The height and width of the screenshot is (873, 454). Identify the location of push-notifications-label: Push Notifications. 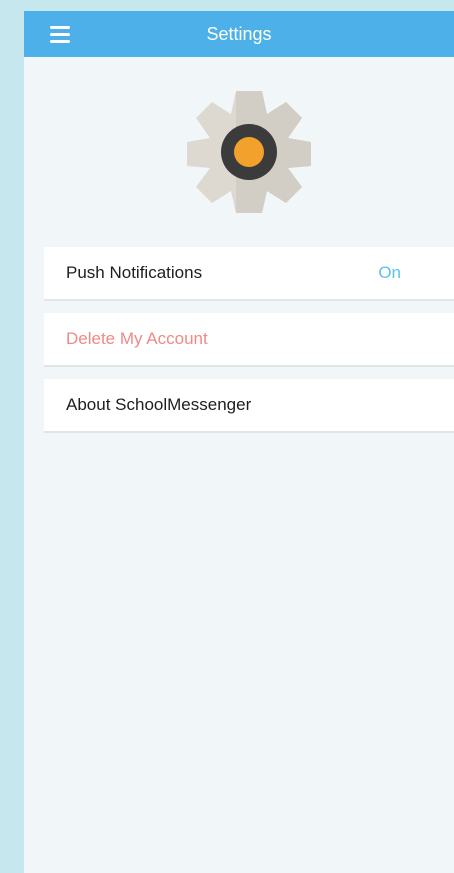
(134, 272).